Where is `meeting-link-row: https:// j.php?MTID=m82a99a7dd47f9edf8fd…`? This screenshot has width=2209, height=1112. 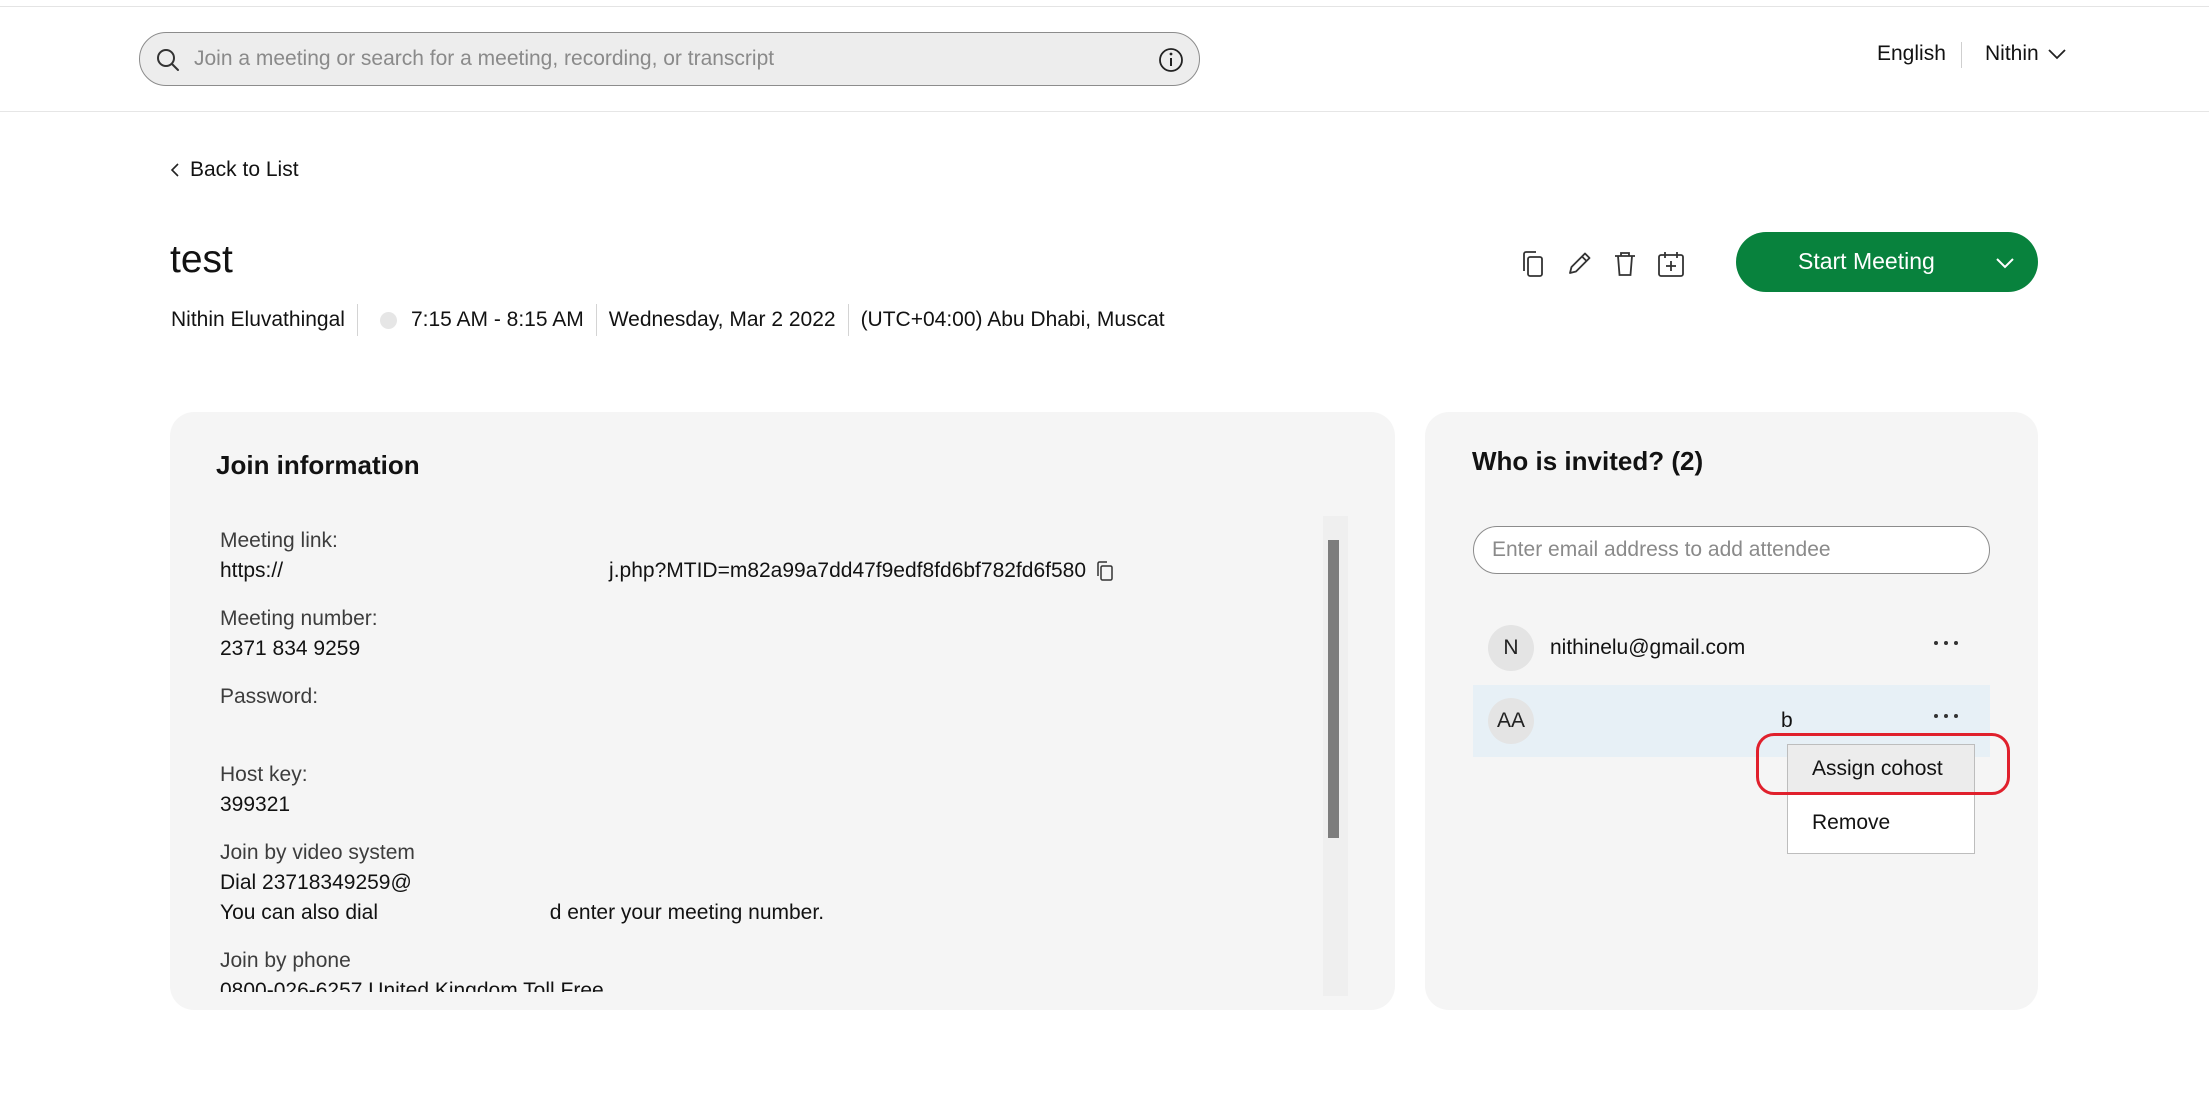 meeting-link-row: https:// j.php?MTID=m82a99a7dd47f9edf8fd… is located at coordinates (750, 571).